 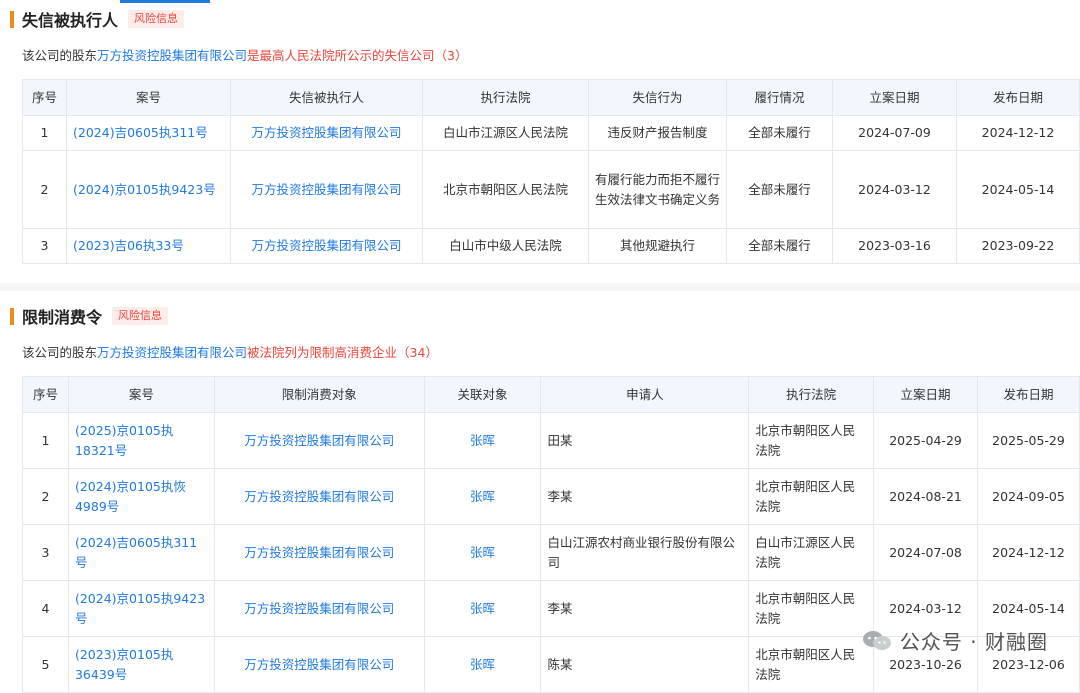 I want to click on published-date-cell: 2025-05-29, so click(x=1028, y=440).